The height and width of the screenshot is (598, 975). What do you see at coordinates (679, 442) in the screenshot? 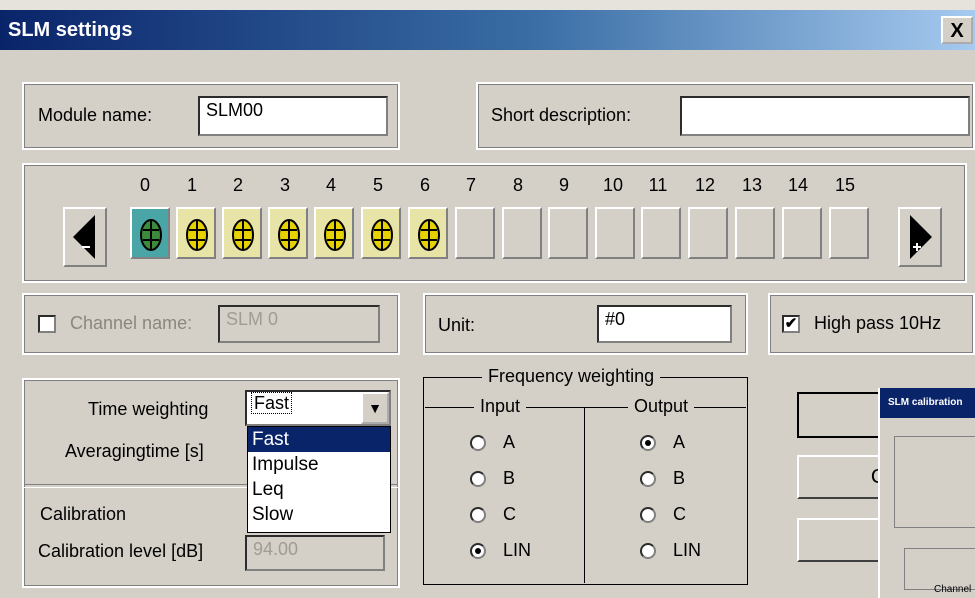
I see `output-option-a: A` at bounding box center [679, 442].